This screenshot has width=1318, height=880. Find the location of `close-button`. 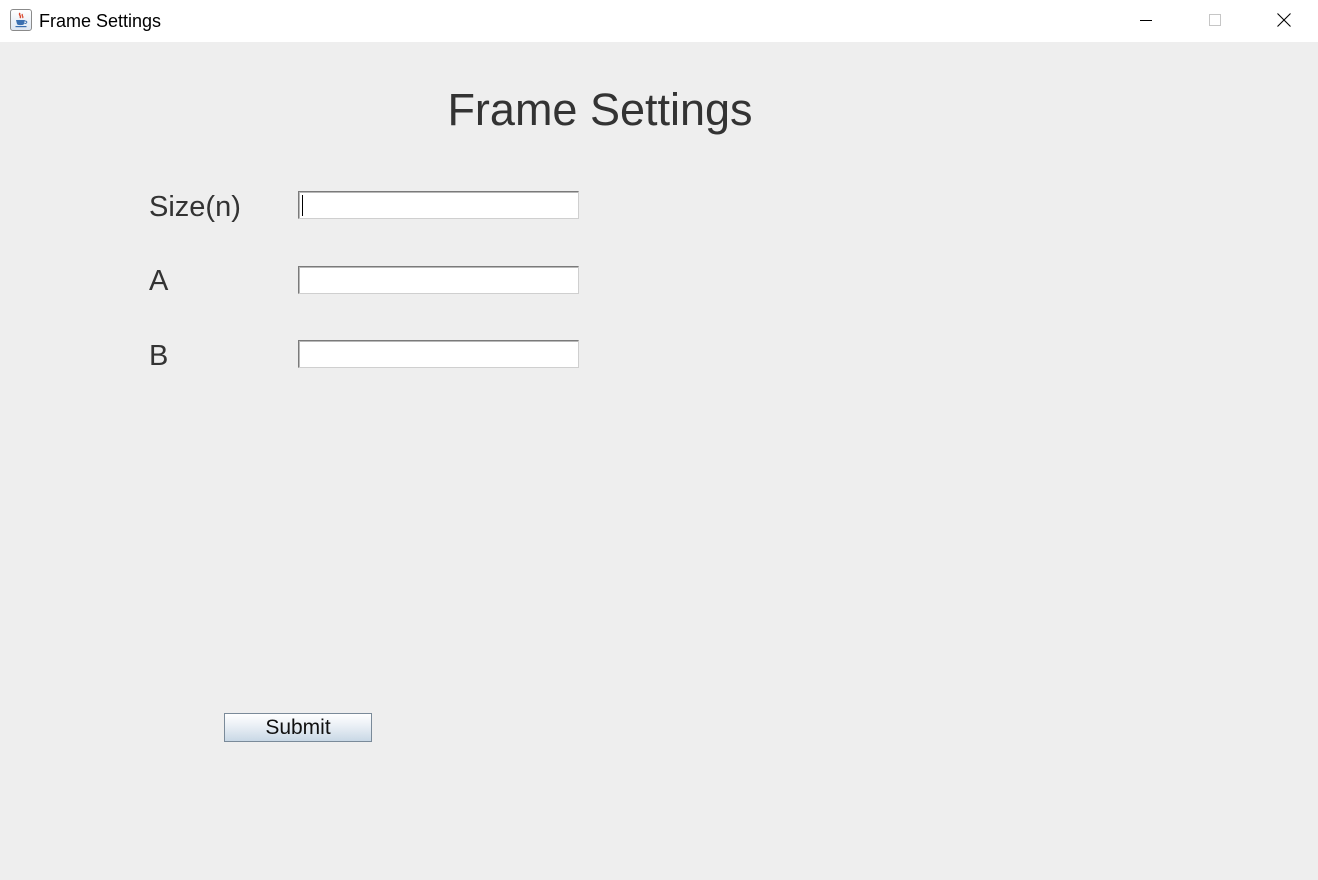

close-button is located at coordinates (1284, 20).